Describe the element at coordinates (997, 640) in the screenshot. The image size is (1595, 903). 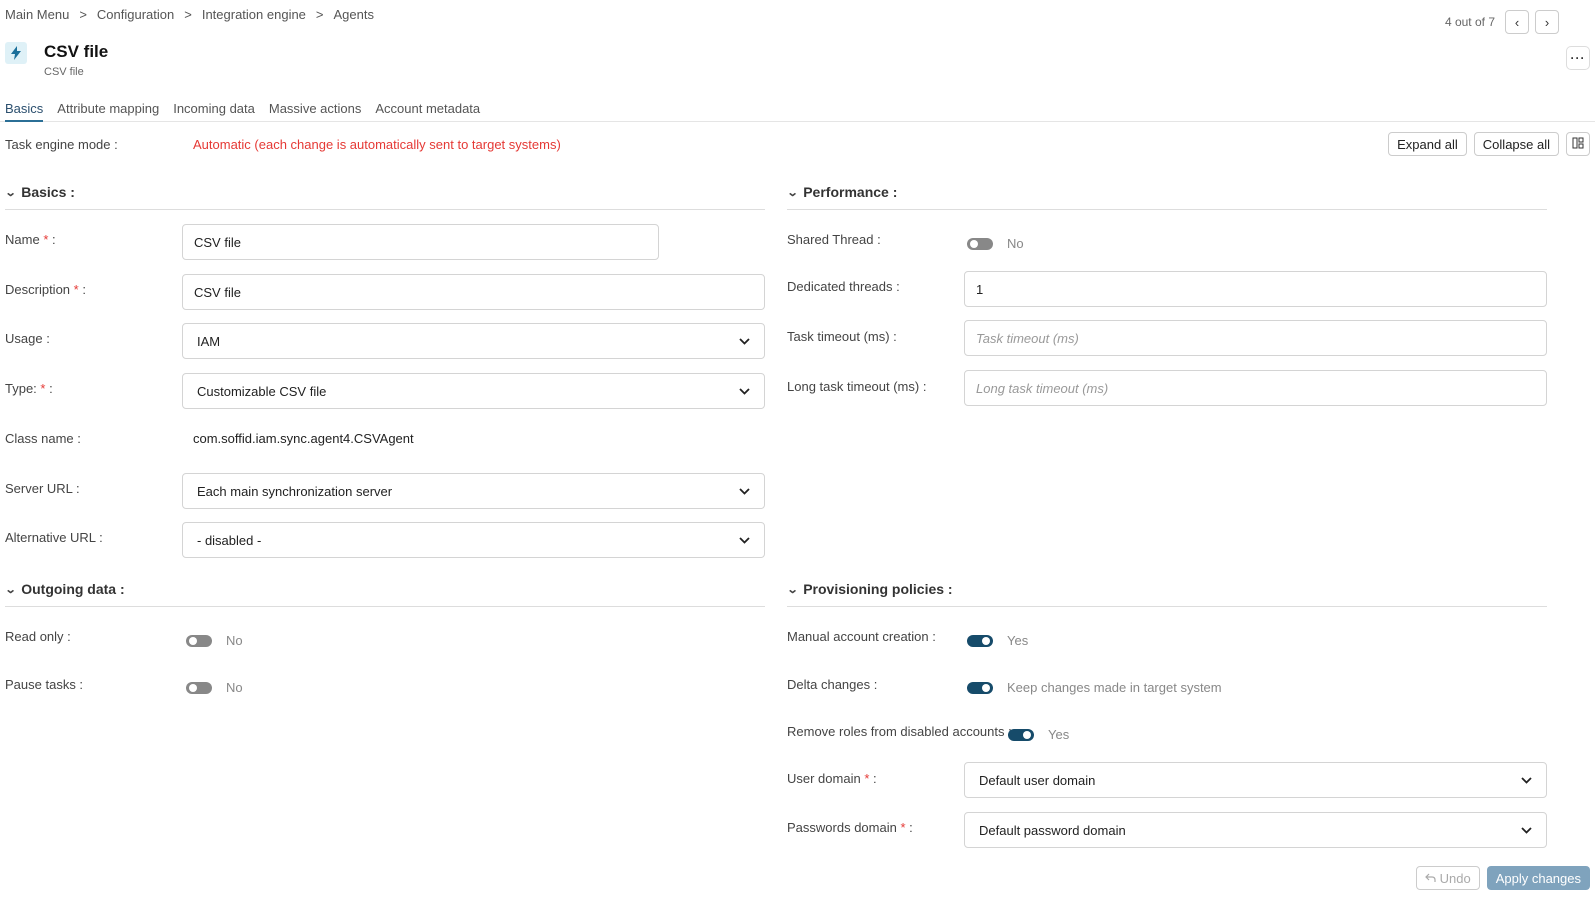
I see `manual-account-toggle-wrap: Yes` at that location.